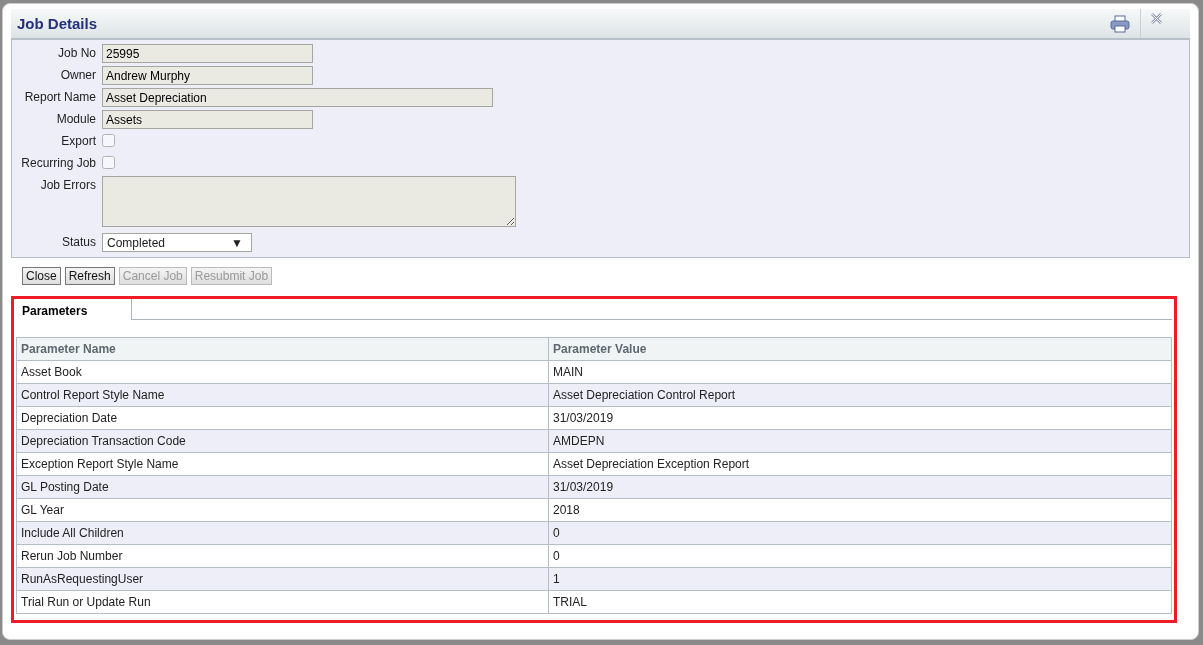 The image size is (1203, 645). I want to click on table-cell: AMDEPN, so click(860, 441).